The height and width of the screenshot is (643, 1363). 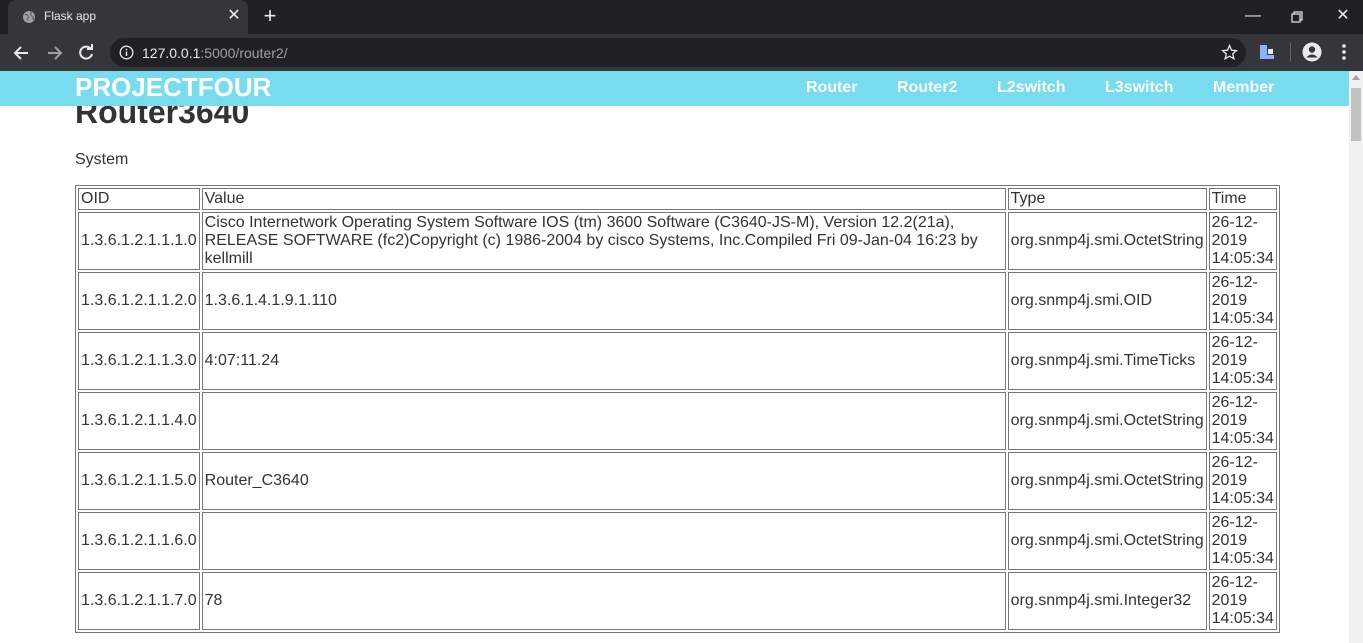 I want to click on cell-value: Router_C3640, so click(x=603, y=481).